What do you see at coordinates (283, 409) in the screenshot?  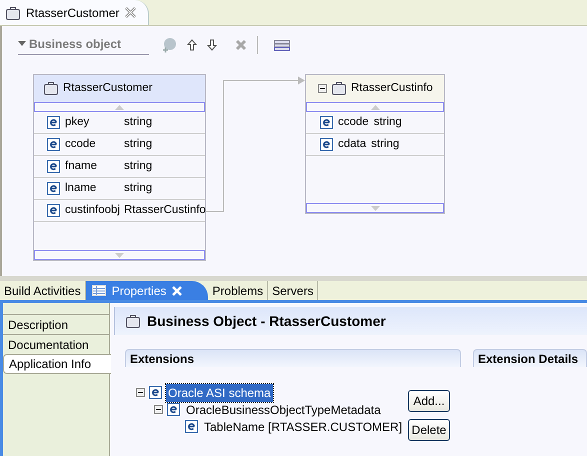 I see `tree-item: OracleBusinessObjectTypeMetadata` at bounding box center [283, 409].